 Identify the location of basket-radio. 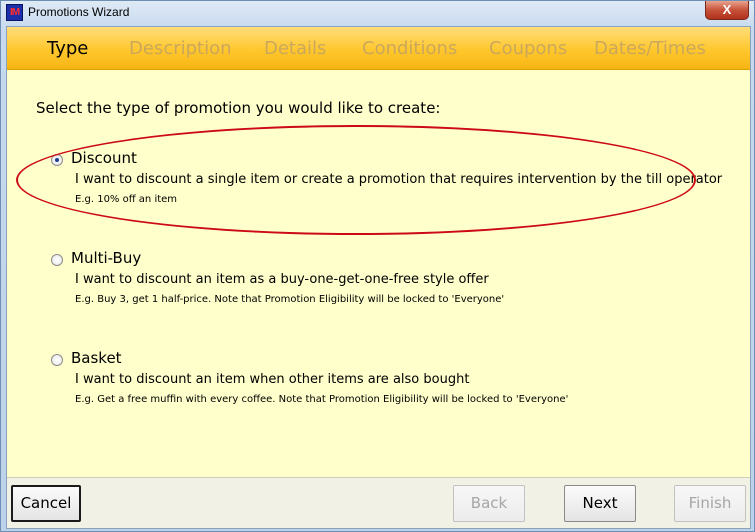
(57, 360).